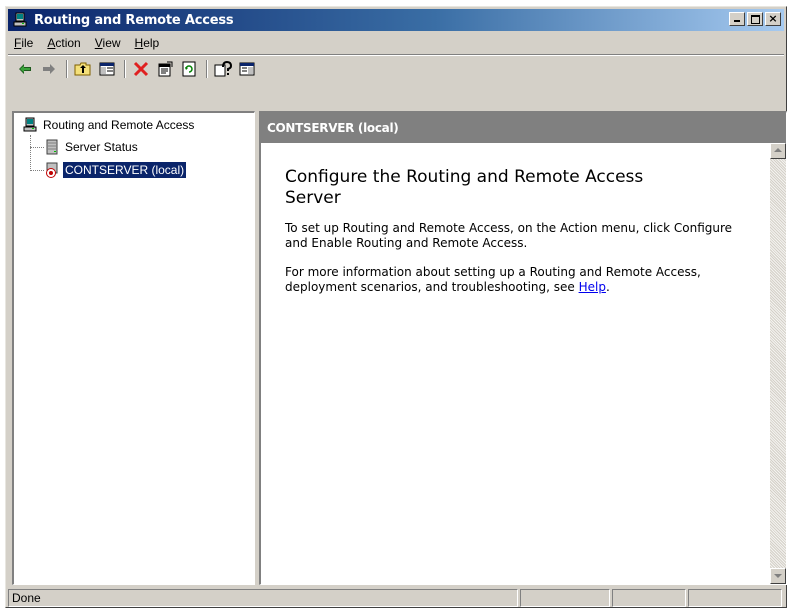 This screenshot has height=610, width=792. I want to click on details-header: CONTSERVER (local), so click(523, 128).